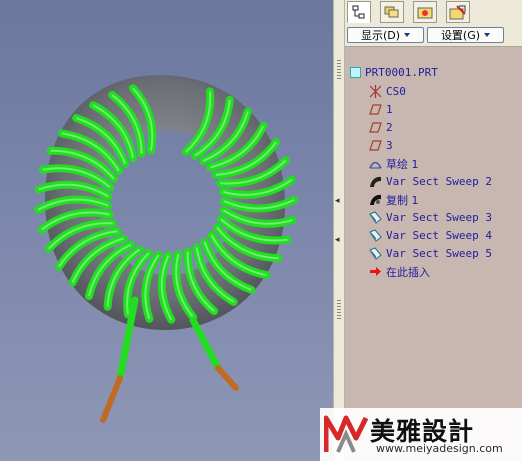  What do you see at coordinates (337, 240) in the screenshot?
I see `expand-left-icon: ◂` at bounding box center [337, 240].